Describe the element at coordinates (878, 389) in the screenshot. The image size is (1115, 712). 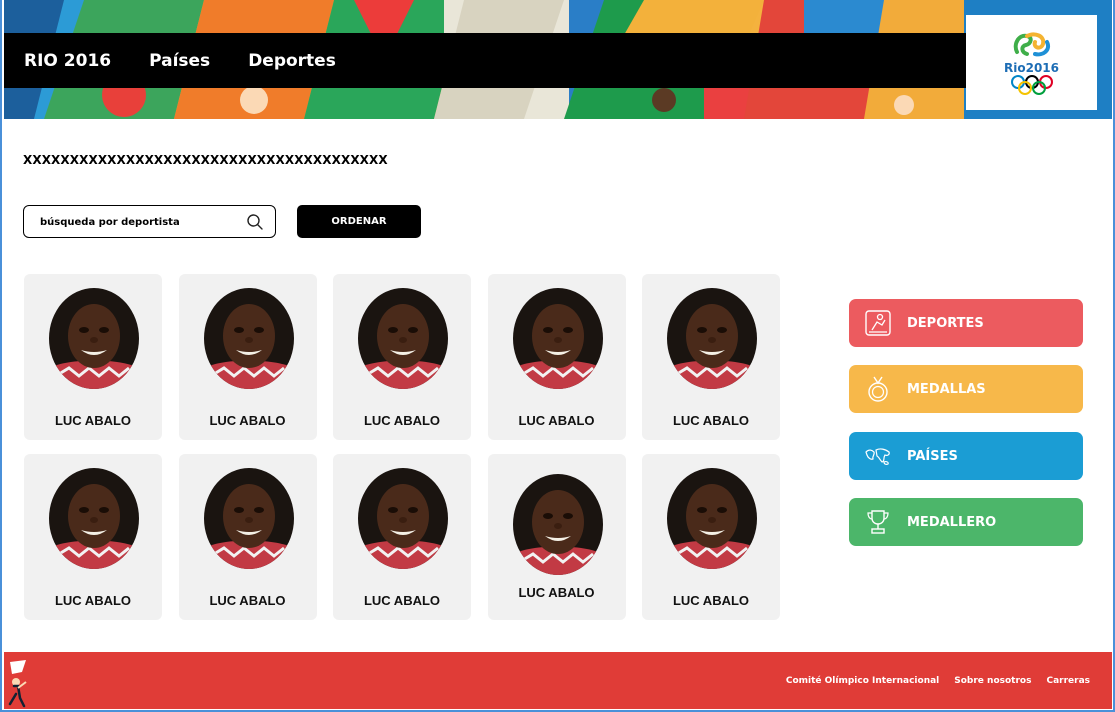
I see `medal-icon` at that location.